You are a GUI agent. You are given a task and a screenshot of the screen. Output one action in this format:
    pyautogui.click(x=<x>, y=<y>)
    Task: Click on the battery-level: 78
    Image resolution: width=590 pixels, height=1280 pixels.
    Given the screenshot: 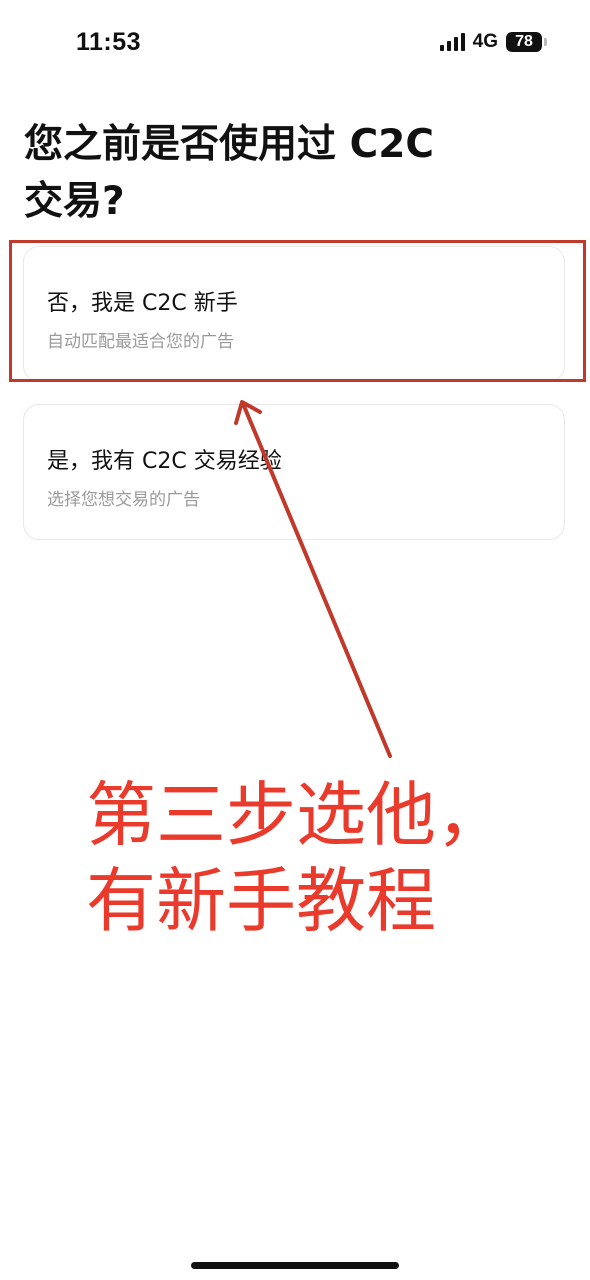 What is the action you would take?
    pyautogui.click(x=524, y=41)
    